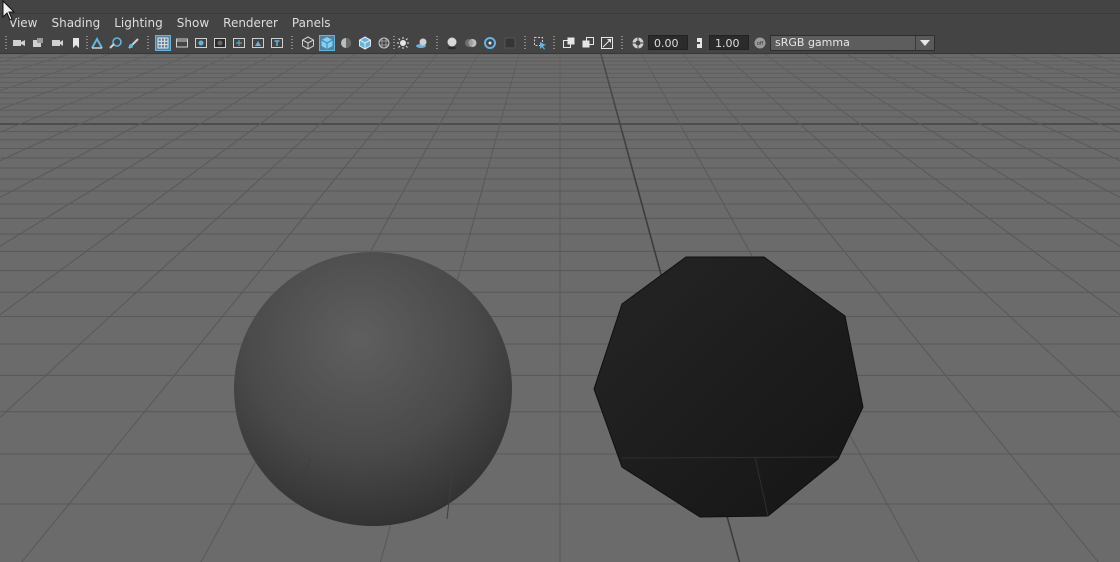 Image resolution: width=1120 pixels, height=562 pixels. What do you see at coordinates (365, 43) in the screenshot?
I see `wireframe-on-shaded-icon` at bounding box center [365, 43].